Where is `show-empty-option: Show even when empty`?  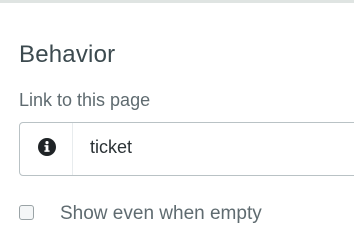 show-empty-option: Show even when empty is located at coordinates (184, 216).